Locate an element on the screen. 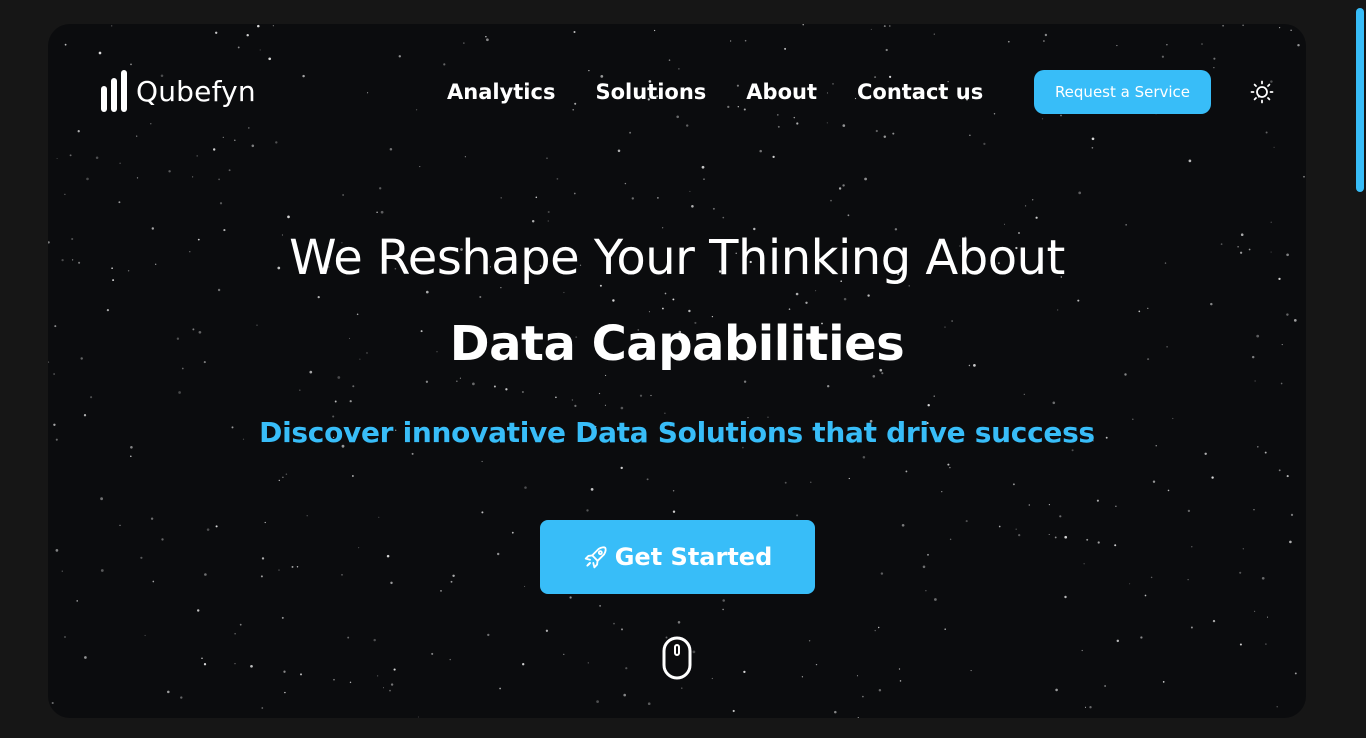 Image resolution: width=1366 pixels, height=738 pixels. nav-item-about: About is located at coordinates (781, 92).